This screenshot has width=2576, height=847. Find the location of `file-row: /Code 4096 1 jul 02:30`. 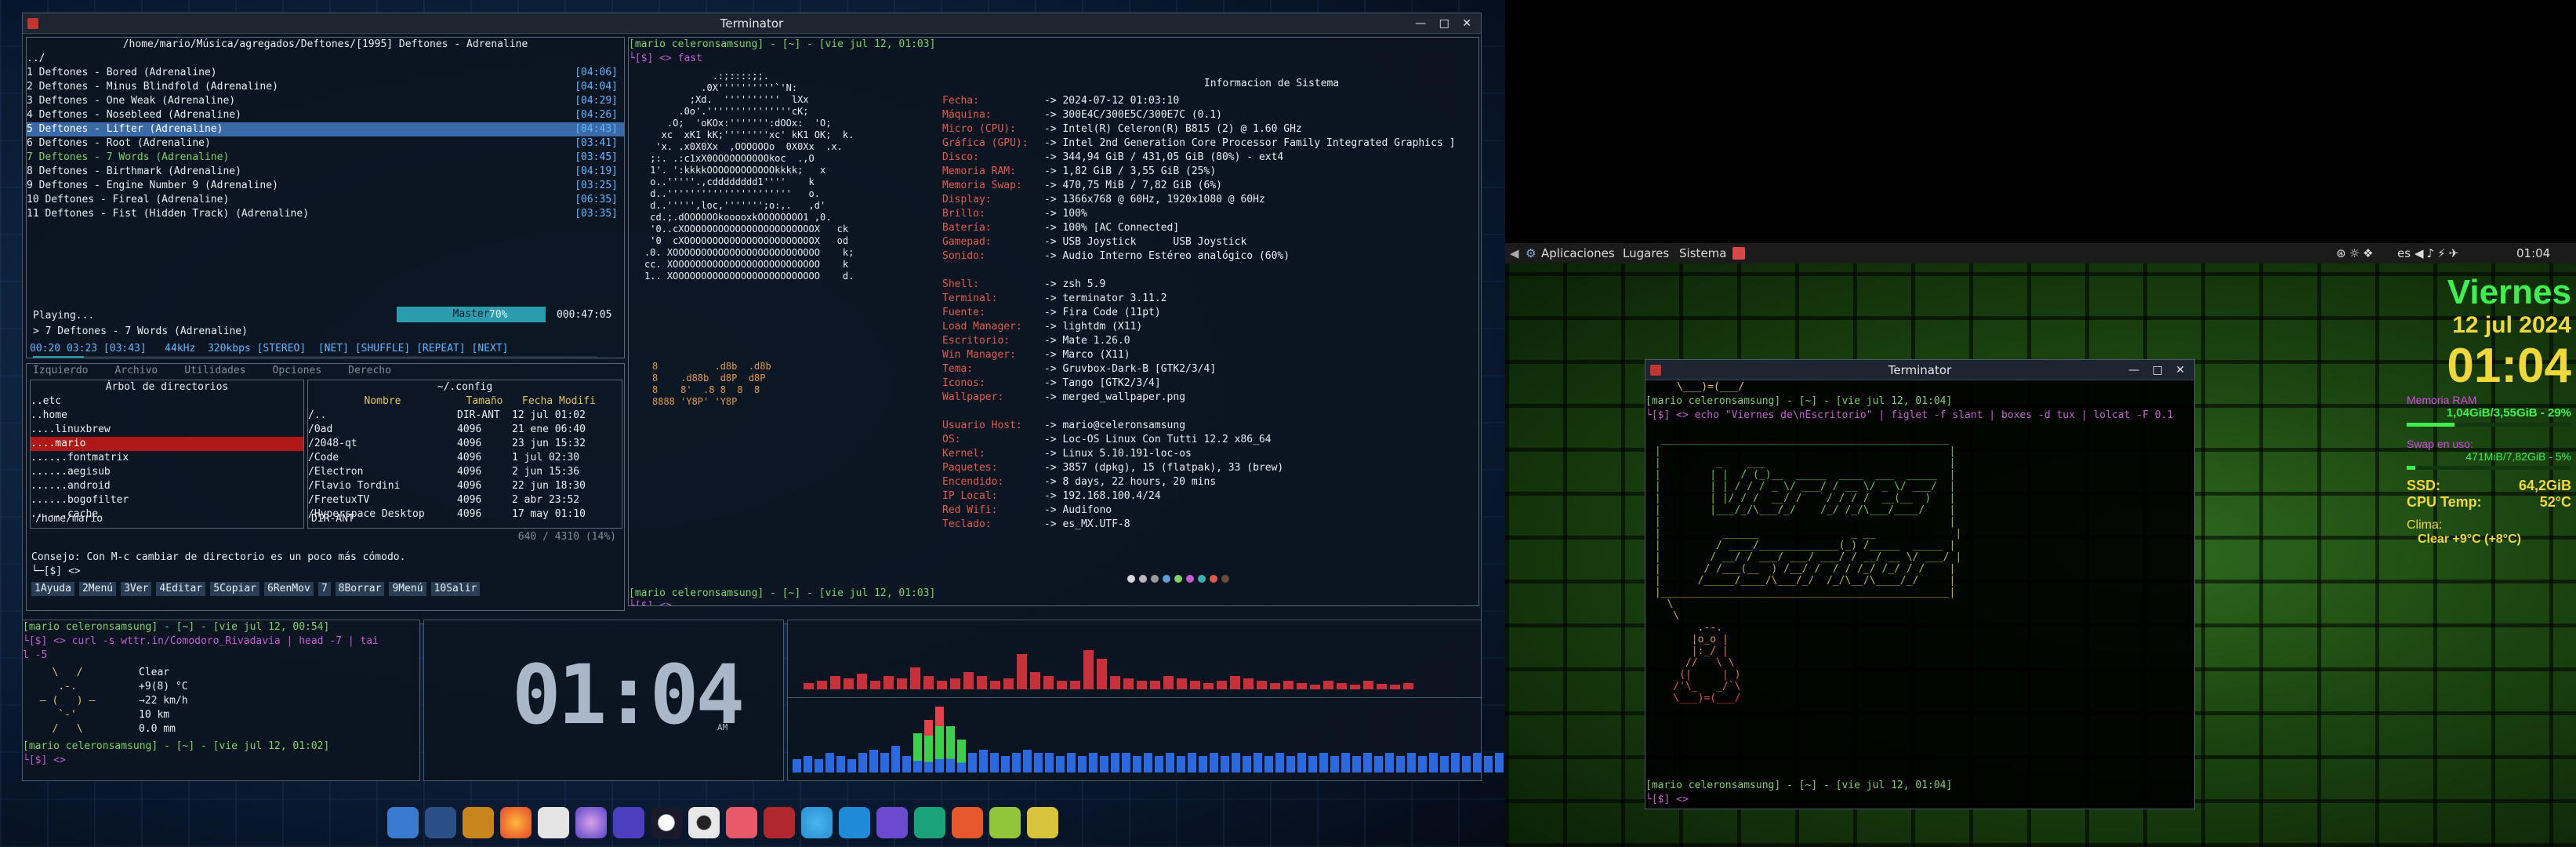

file-row: /Code 4096 1 jul 02:30 is located at coordinates (465, 458).